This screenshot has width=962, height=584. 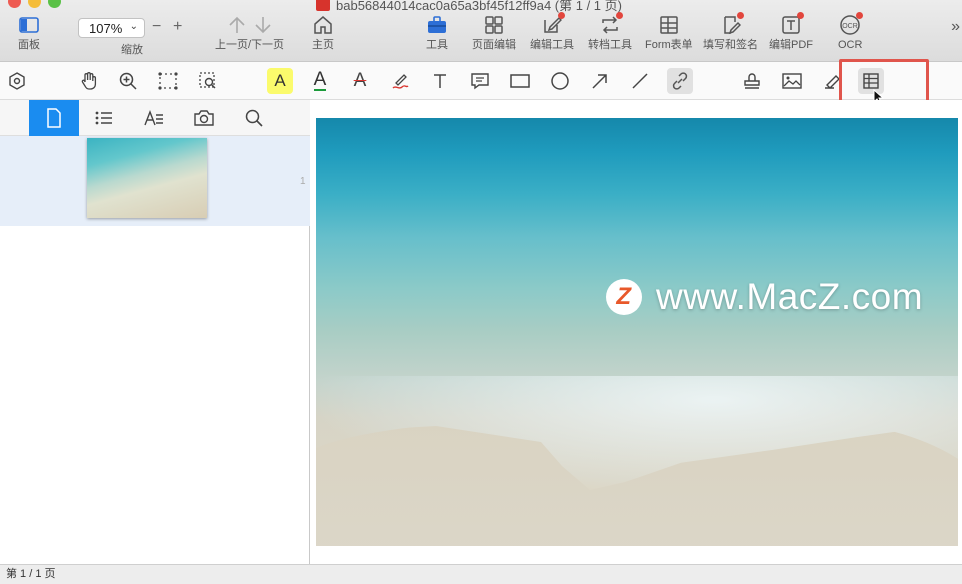 I want to click on underline-text-button: A, so click(x=320, y=81).